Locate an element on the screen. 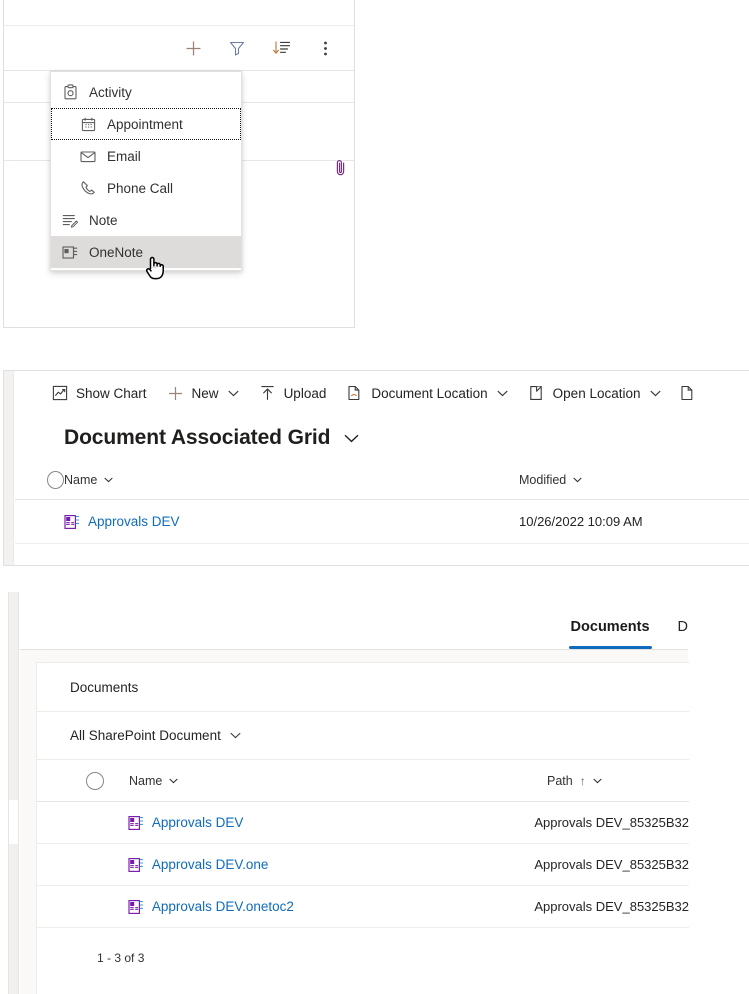  menu-item-label: OneNote is located at coordinates (116, 252).